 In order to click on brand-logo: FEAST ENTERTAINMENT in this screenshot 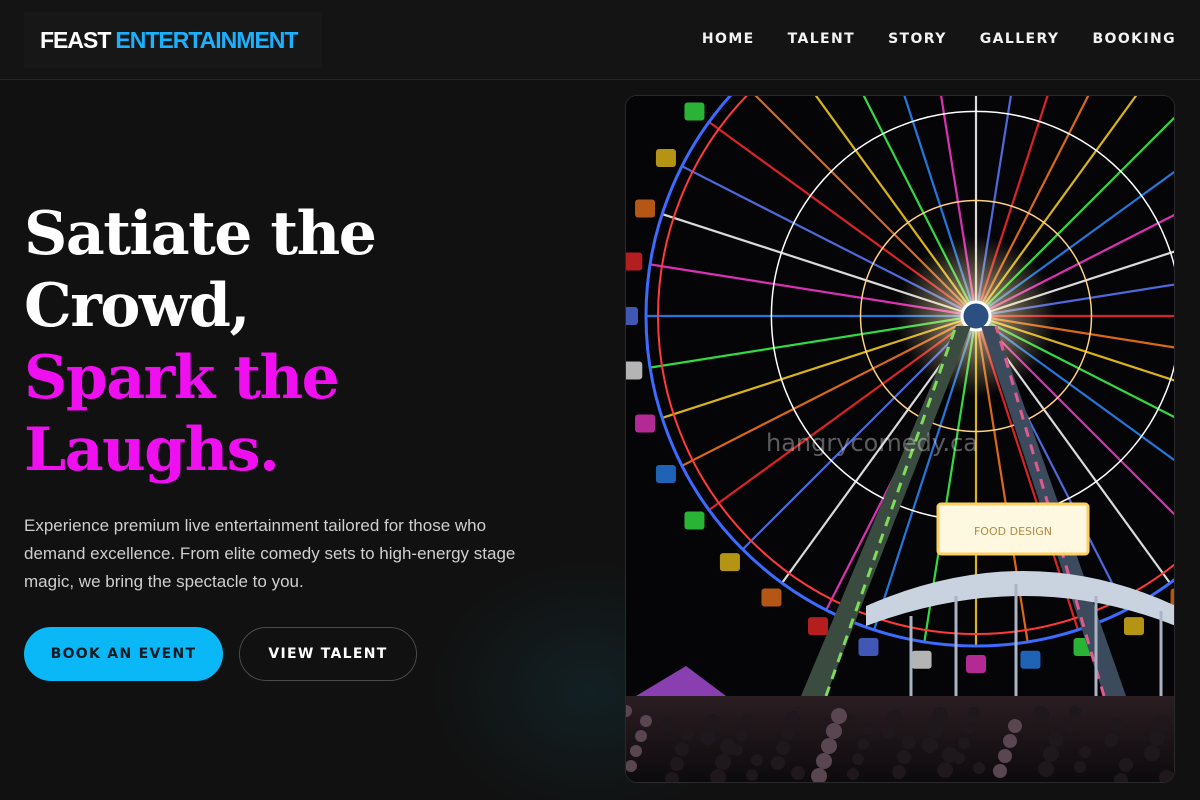, I will do `click(173, 40)`.